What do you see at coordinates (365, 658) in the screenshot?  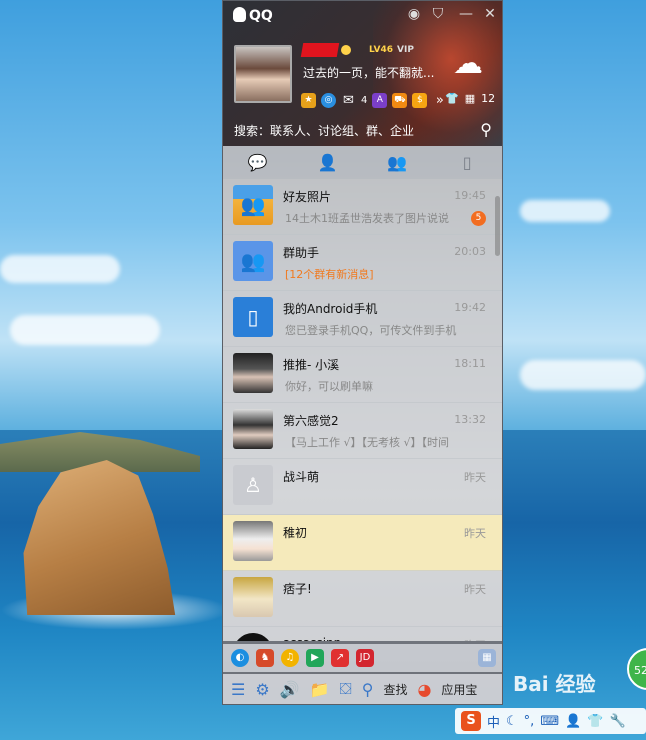 I see `jd-app-icon: JD` at bounding box center [365, 658].